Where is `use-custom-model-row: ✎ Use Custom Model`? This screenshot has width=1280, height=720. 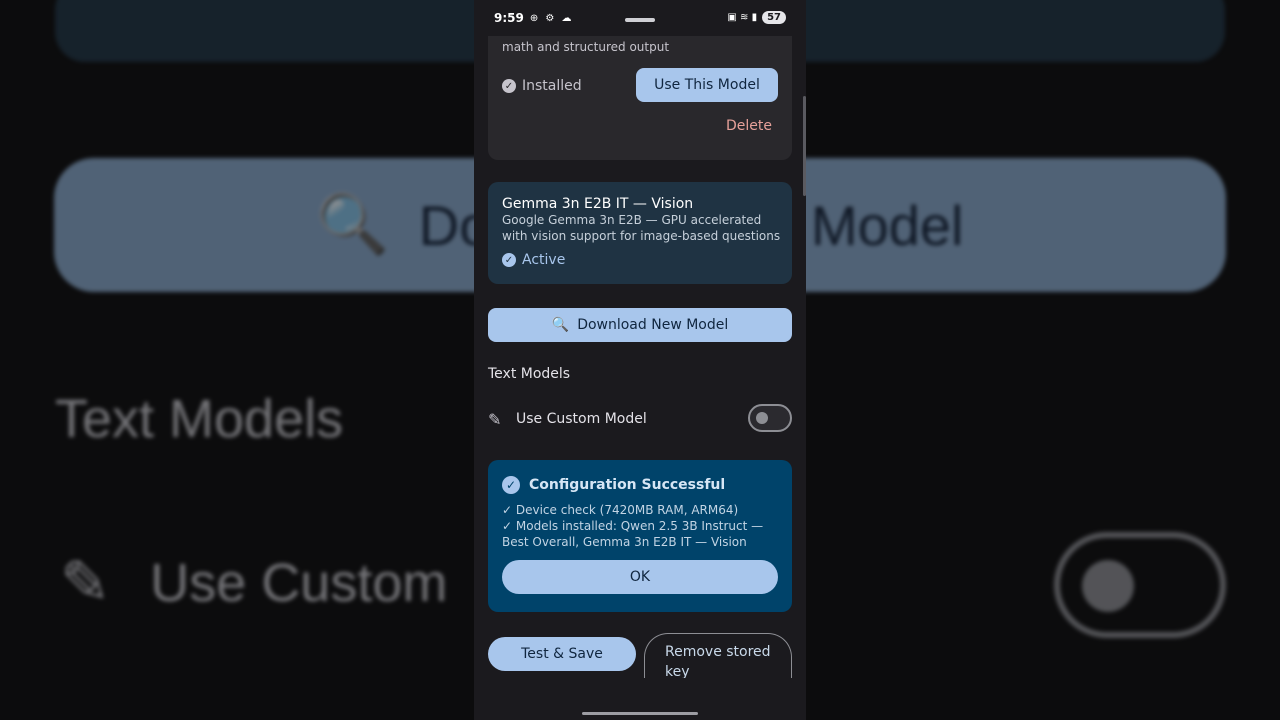 use-custom-model-row: ✎ Use Custom Model is located at coordinates (640, 418).